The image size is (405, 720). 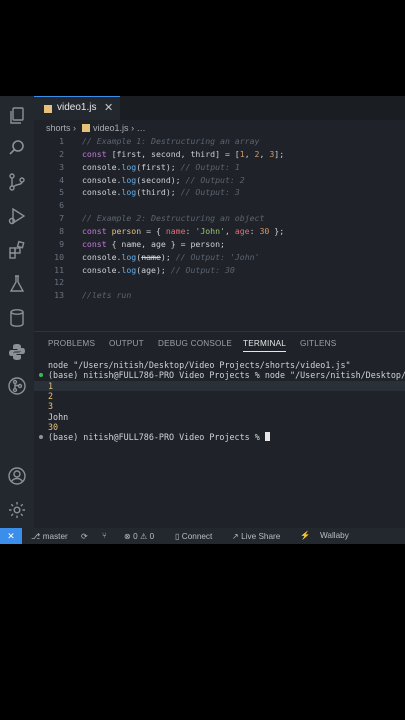 I want to click on branch-status: ⎇ master, so click(x=49, y=536).